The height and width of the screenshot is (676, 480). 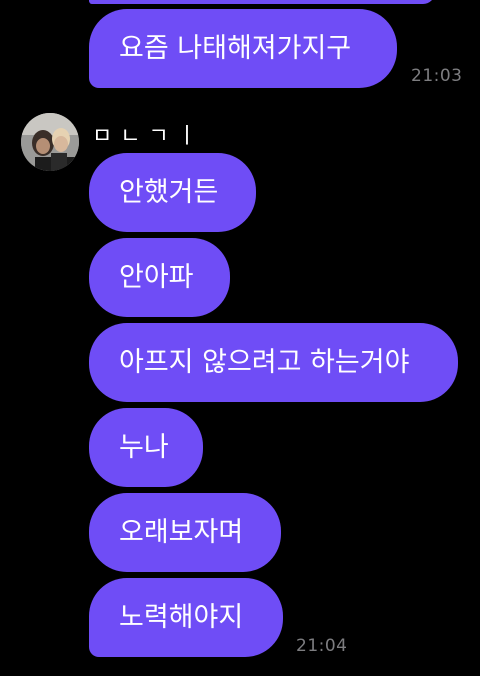 I want to click on message-bubble: 노력해야지, so click(x=186, y=617).